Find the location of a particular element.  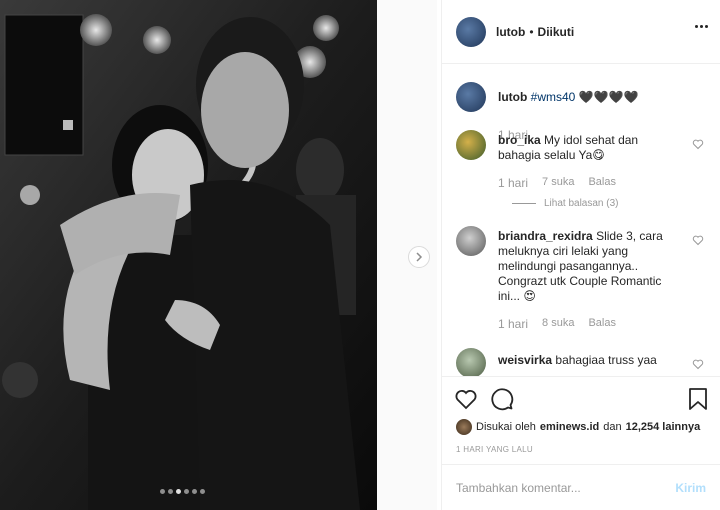

replies-divider is located at coordinates (524, 203).